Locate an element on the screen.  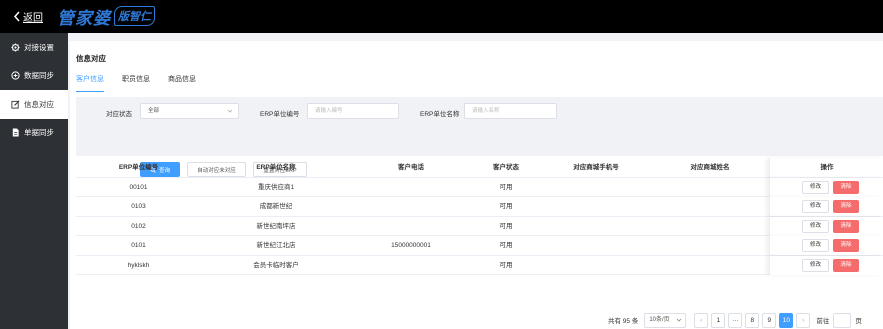
sidebar-item-label: 对接设置 is located at coordinates (39, 47).